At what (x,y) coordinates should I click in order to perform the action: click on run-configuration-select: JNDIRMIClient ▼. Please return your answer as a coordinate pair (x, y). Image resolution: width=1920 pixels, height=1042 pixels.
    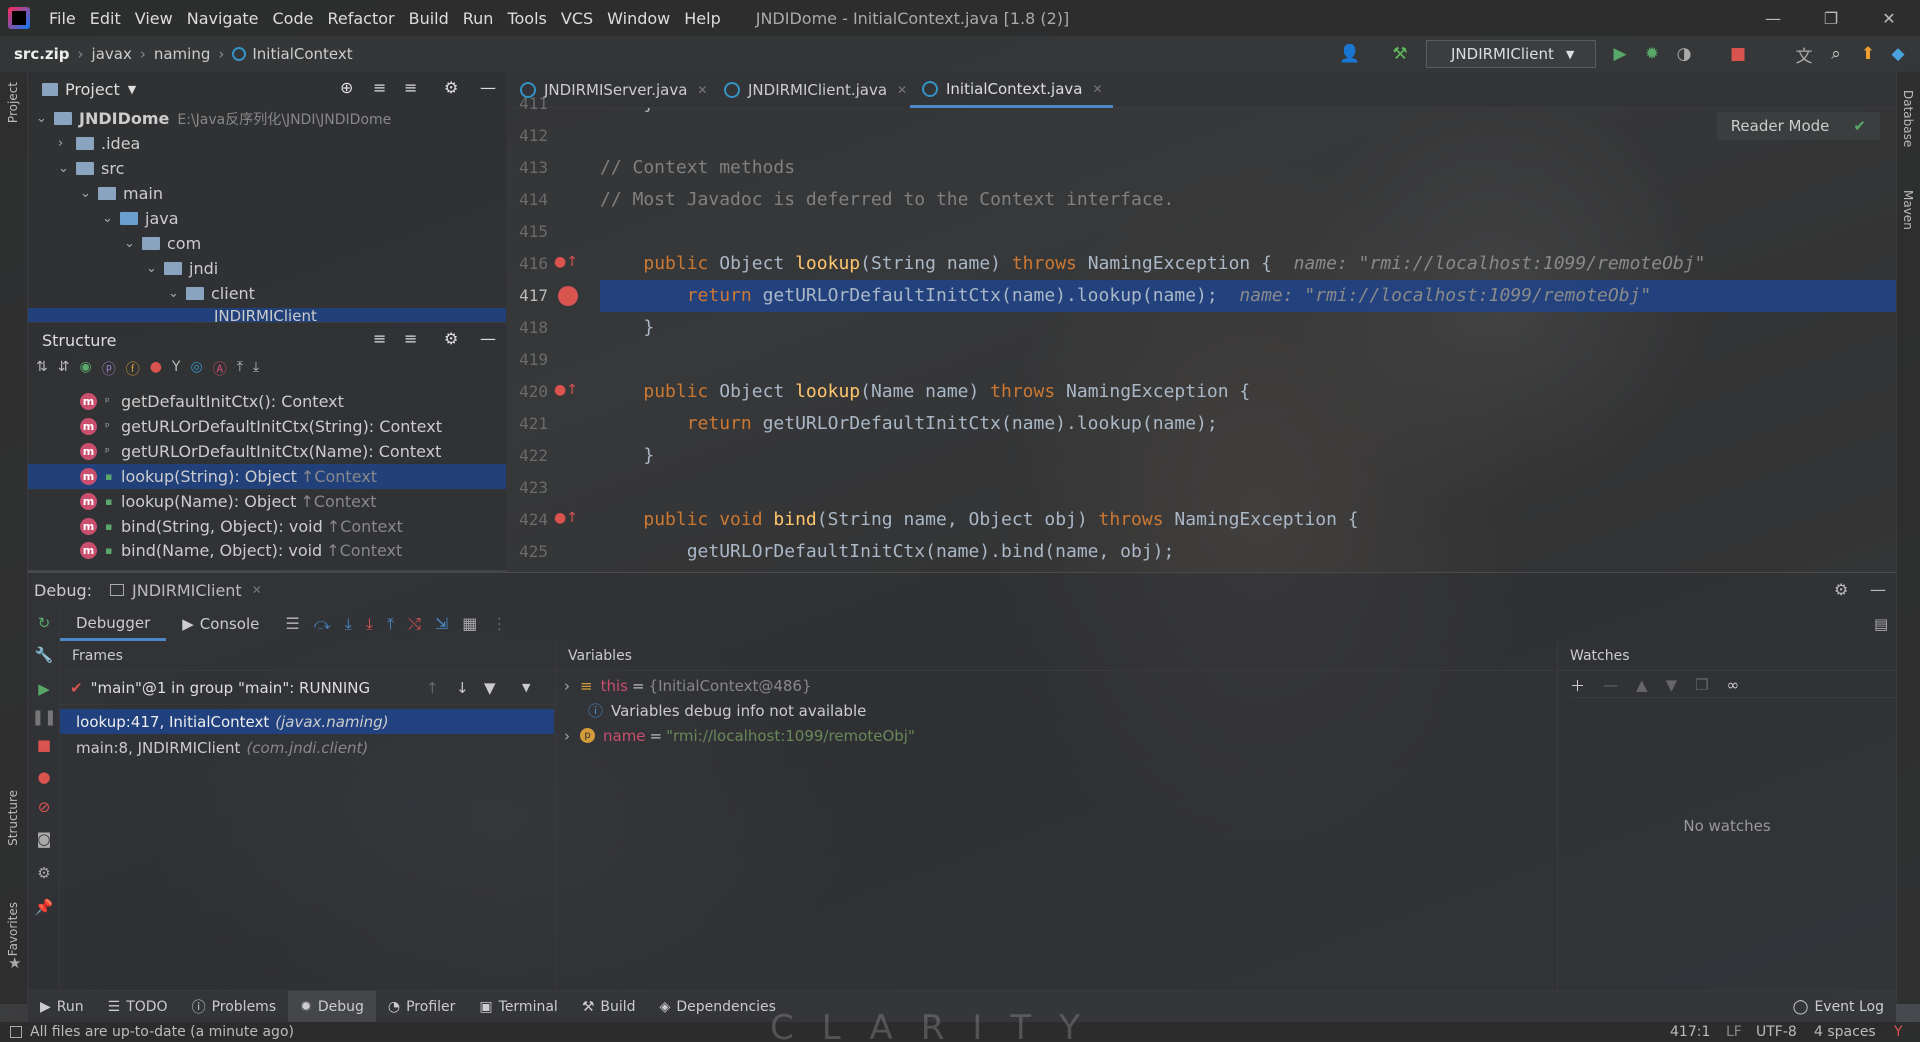
    Looking at the image, I should click on (1511, 54).